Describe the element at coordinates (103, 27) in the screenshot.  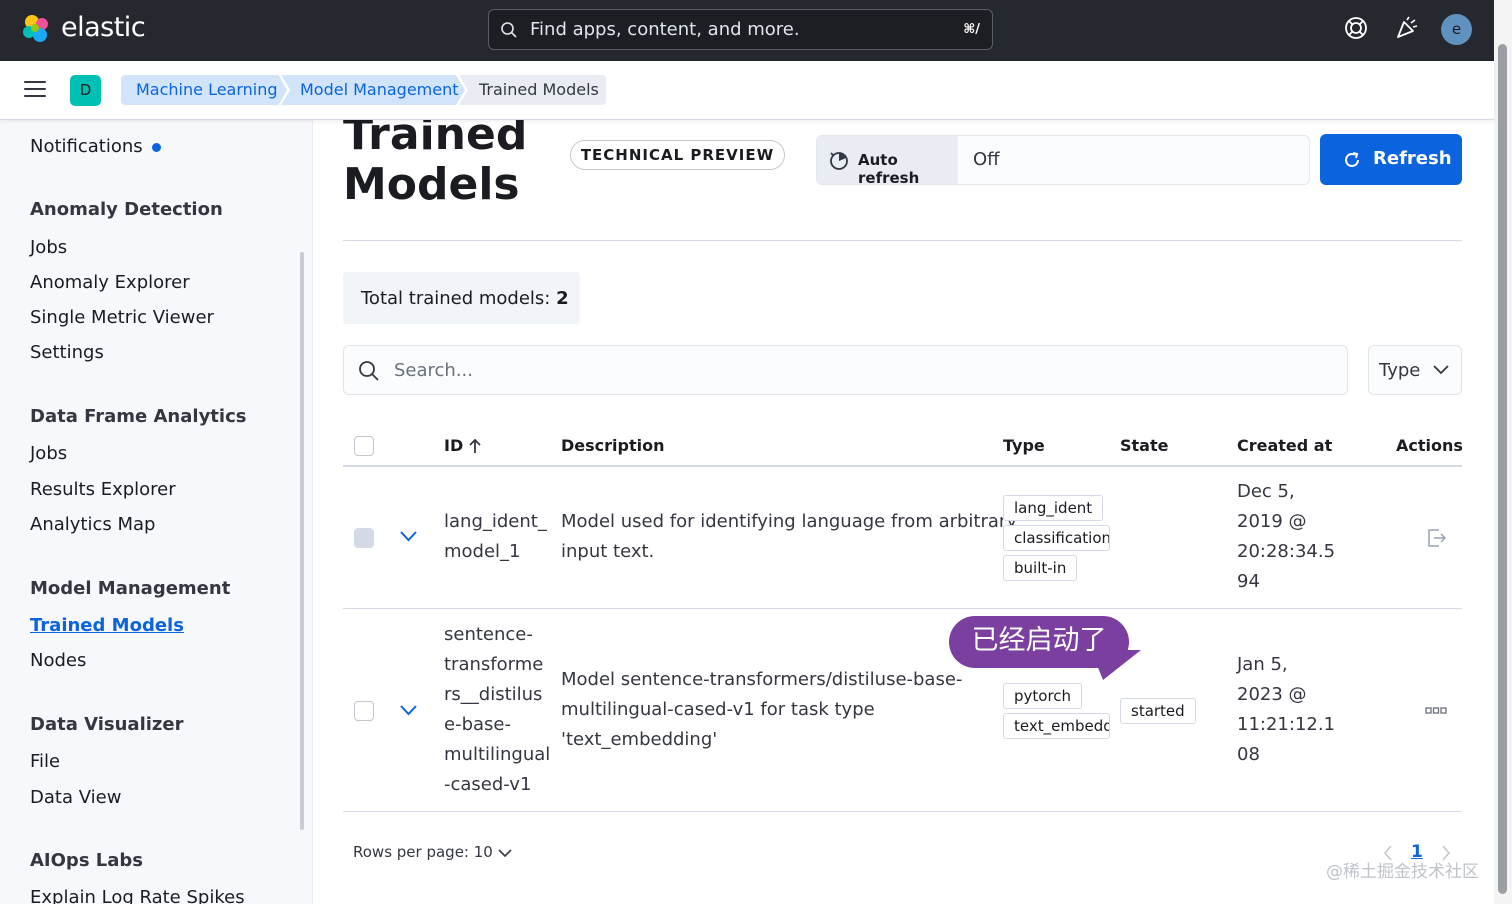
I see `logo-text: elastic` at that location.